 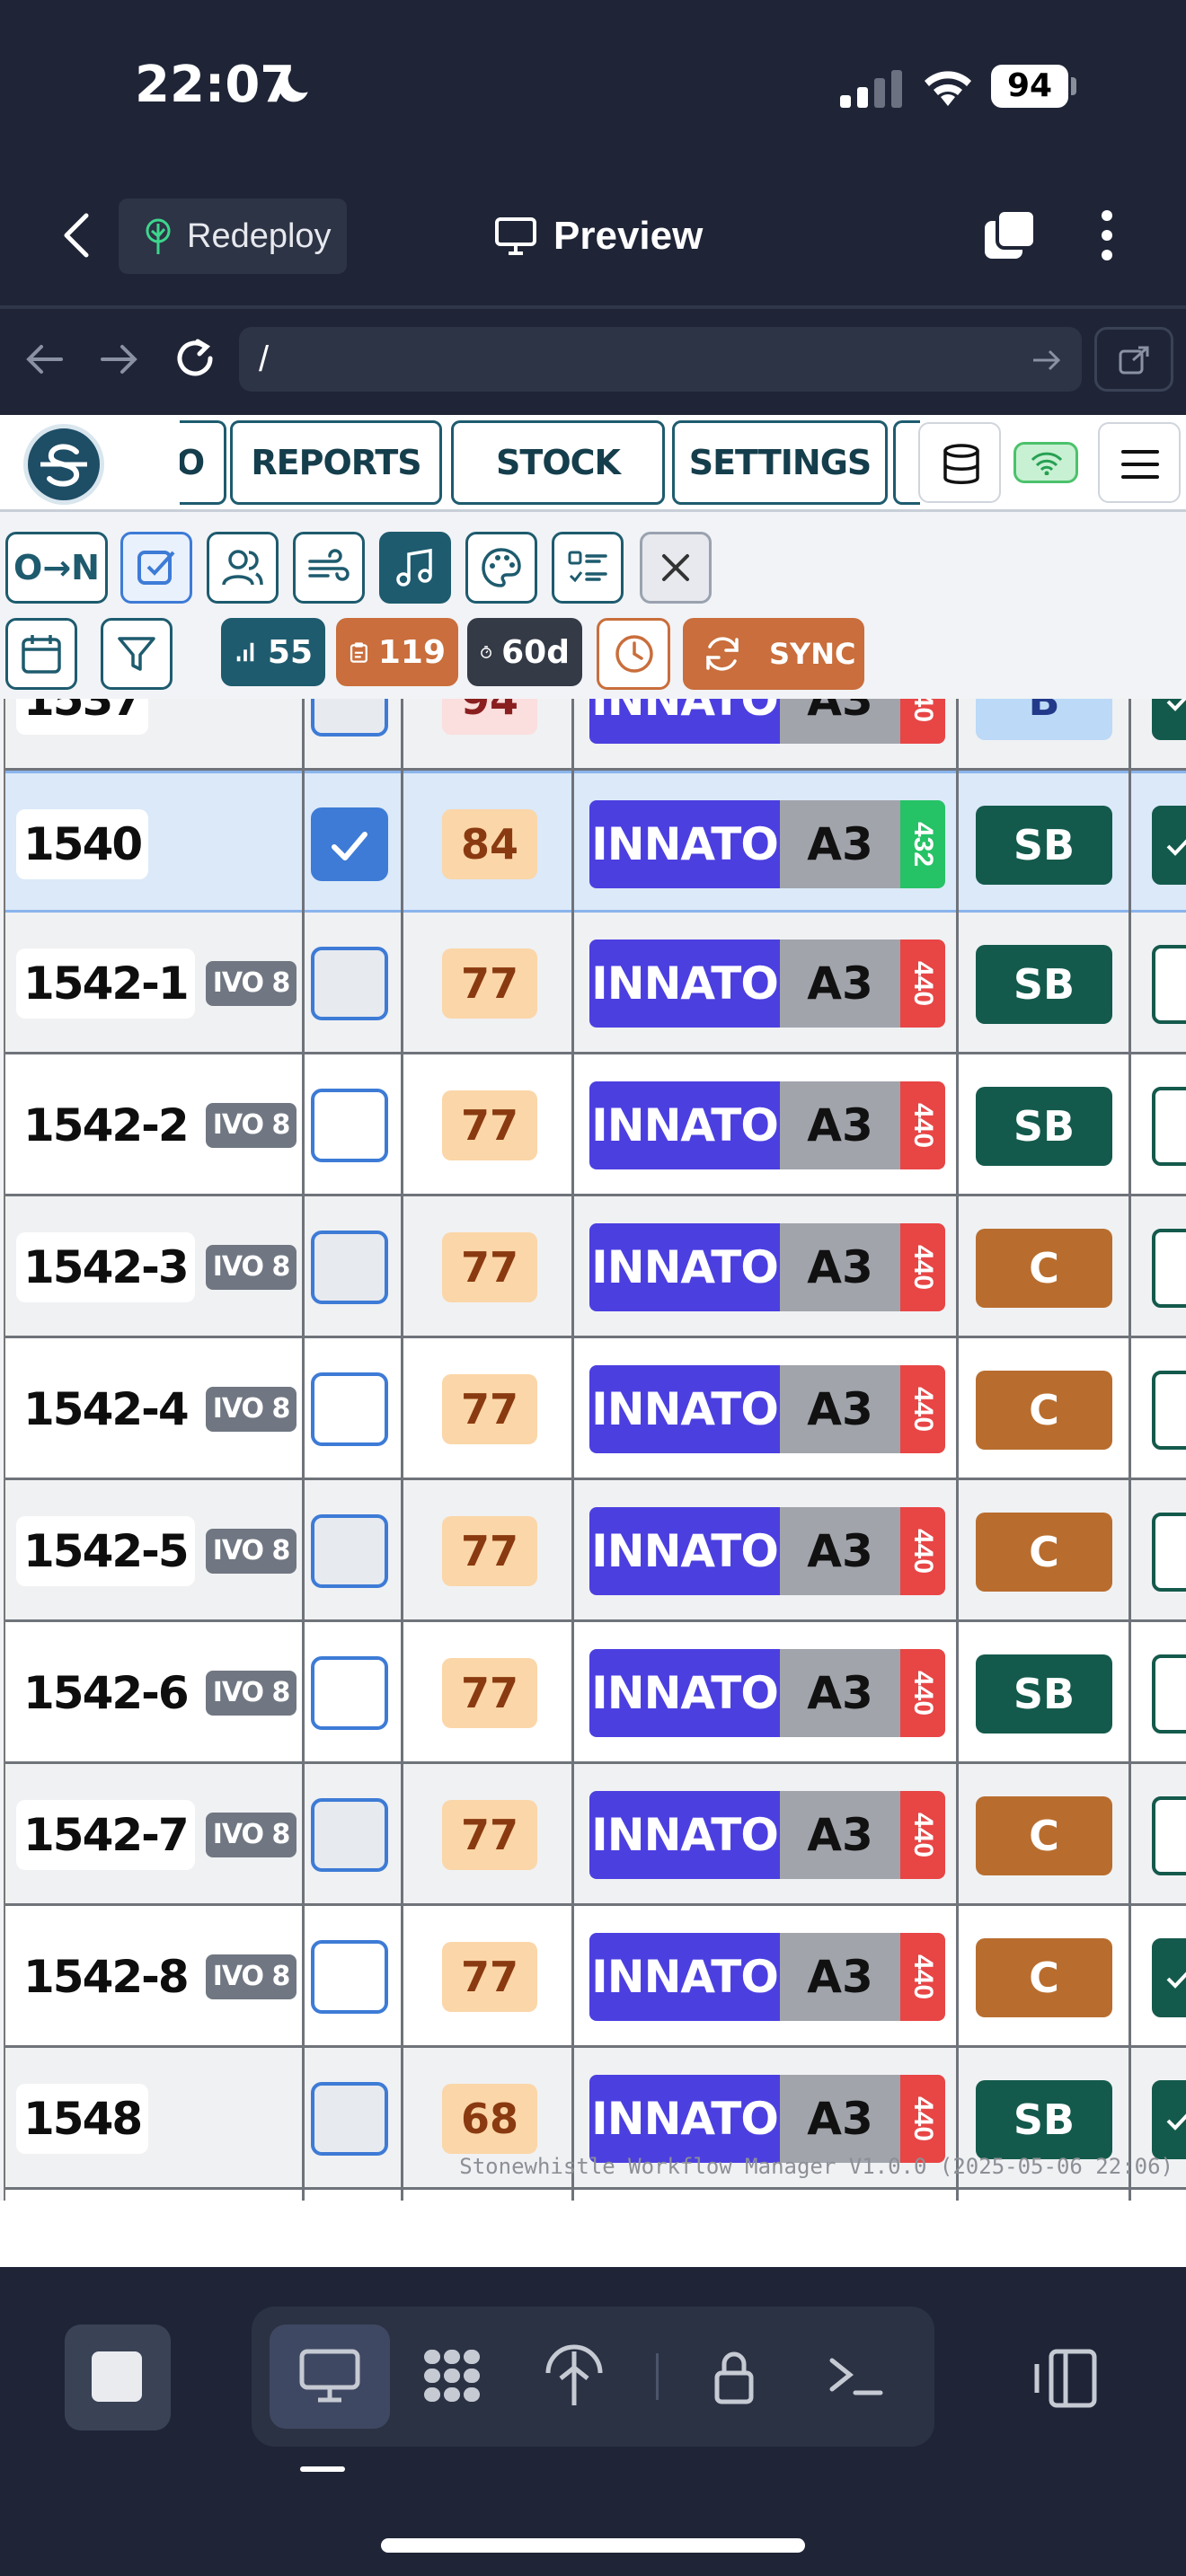 I want to click on table-row: 1542-3 IVO 8 77 INNATO A3 440 C, so click(x=595, y=1267).